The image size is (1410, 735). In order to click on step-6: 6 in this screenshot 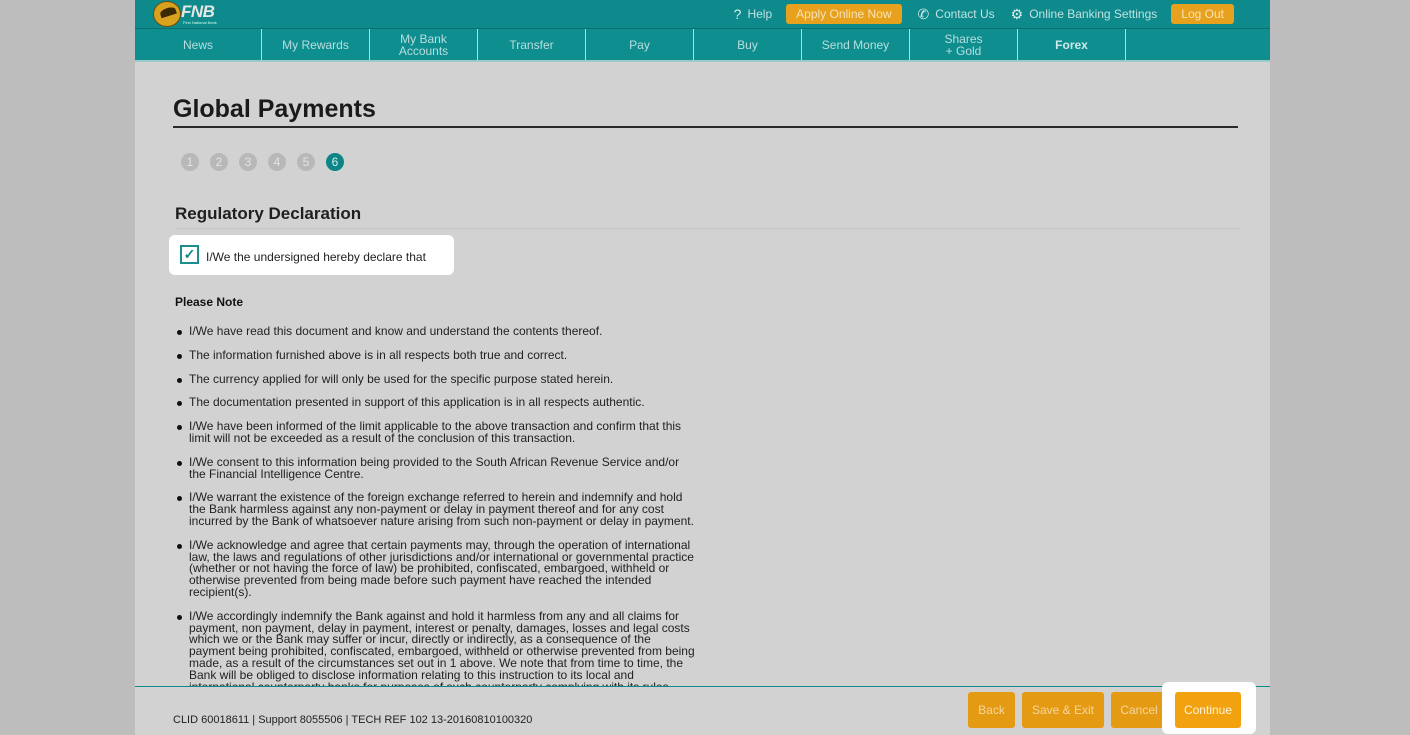, I will do `click(335, 162)`.